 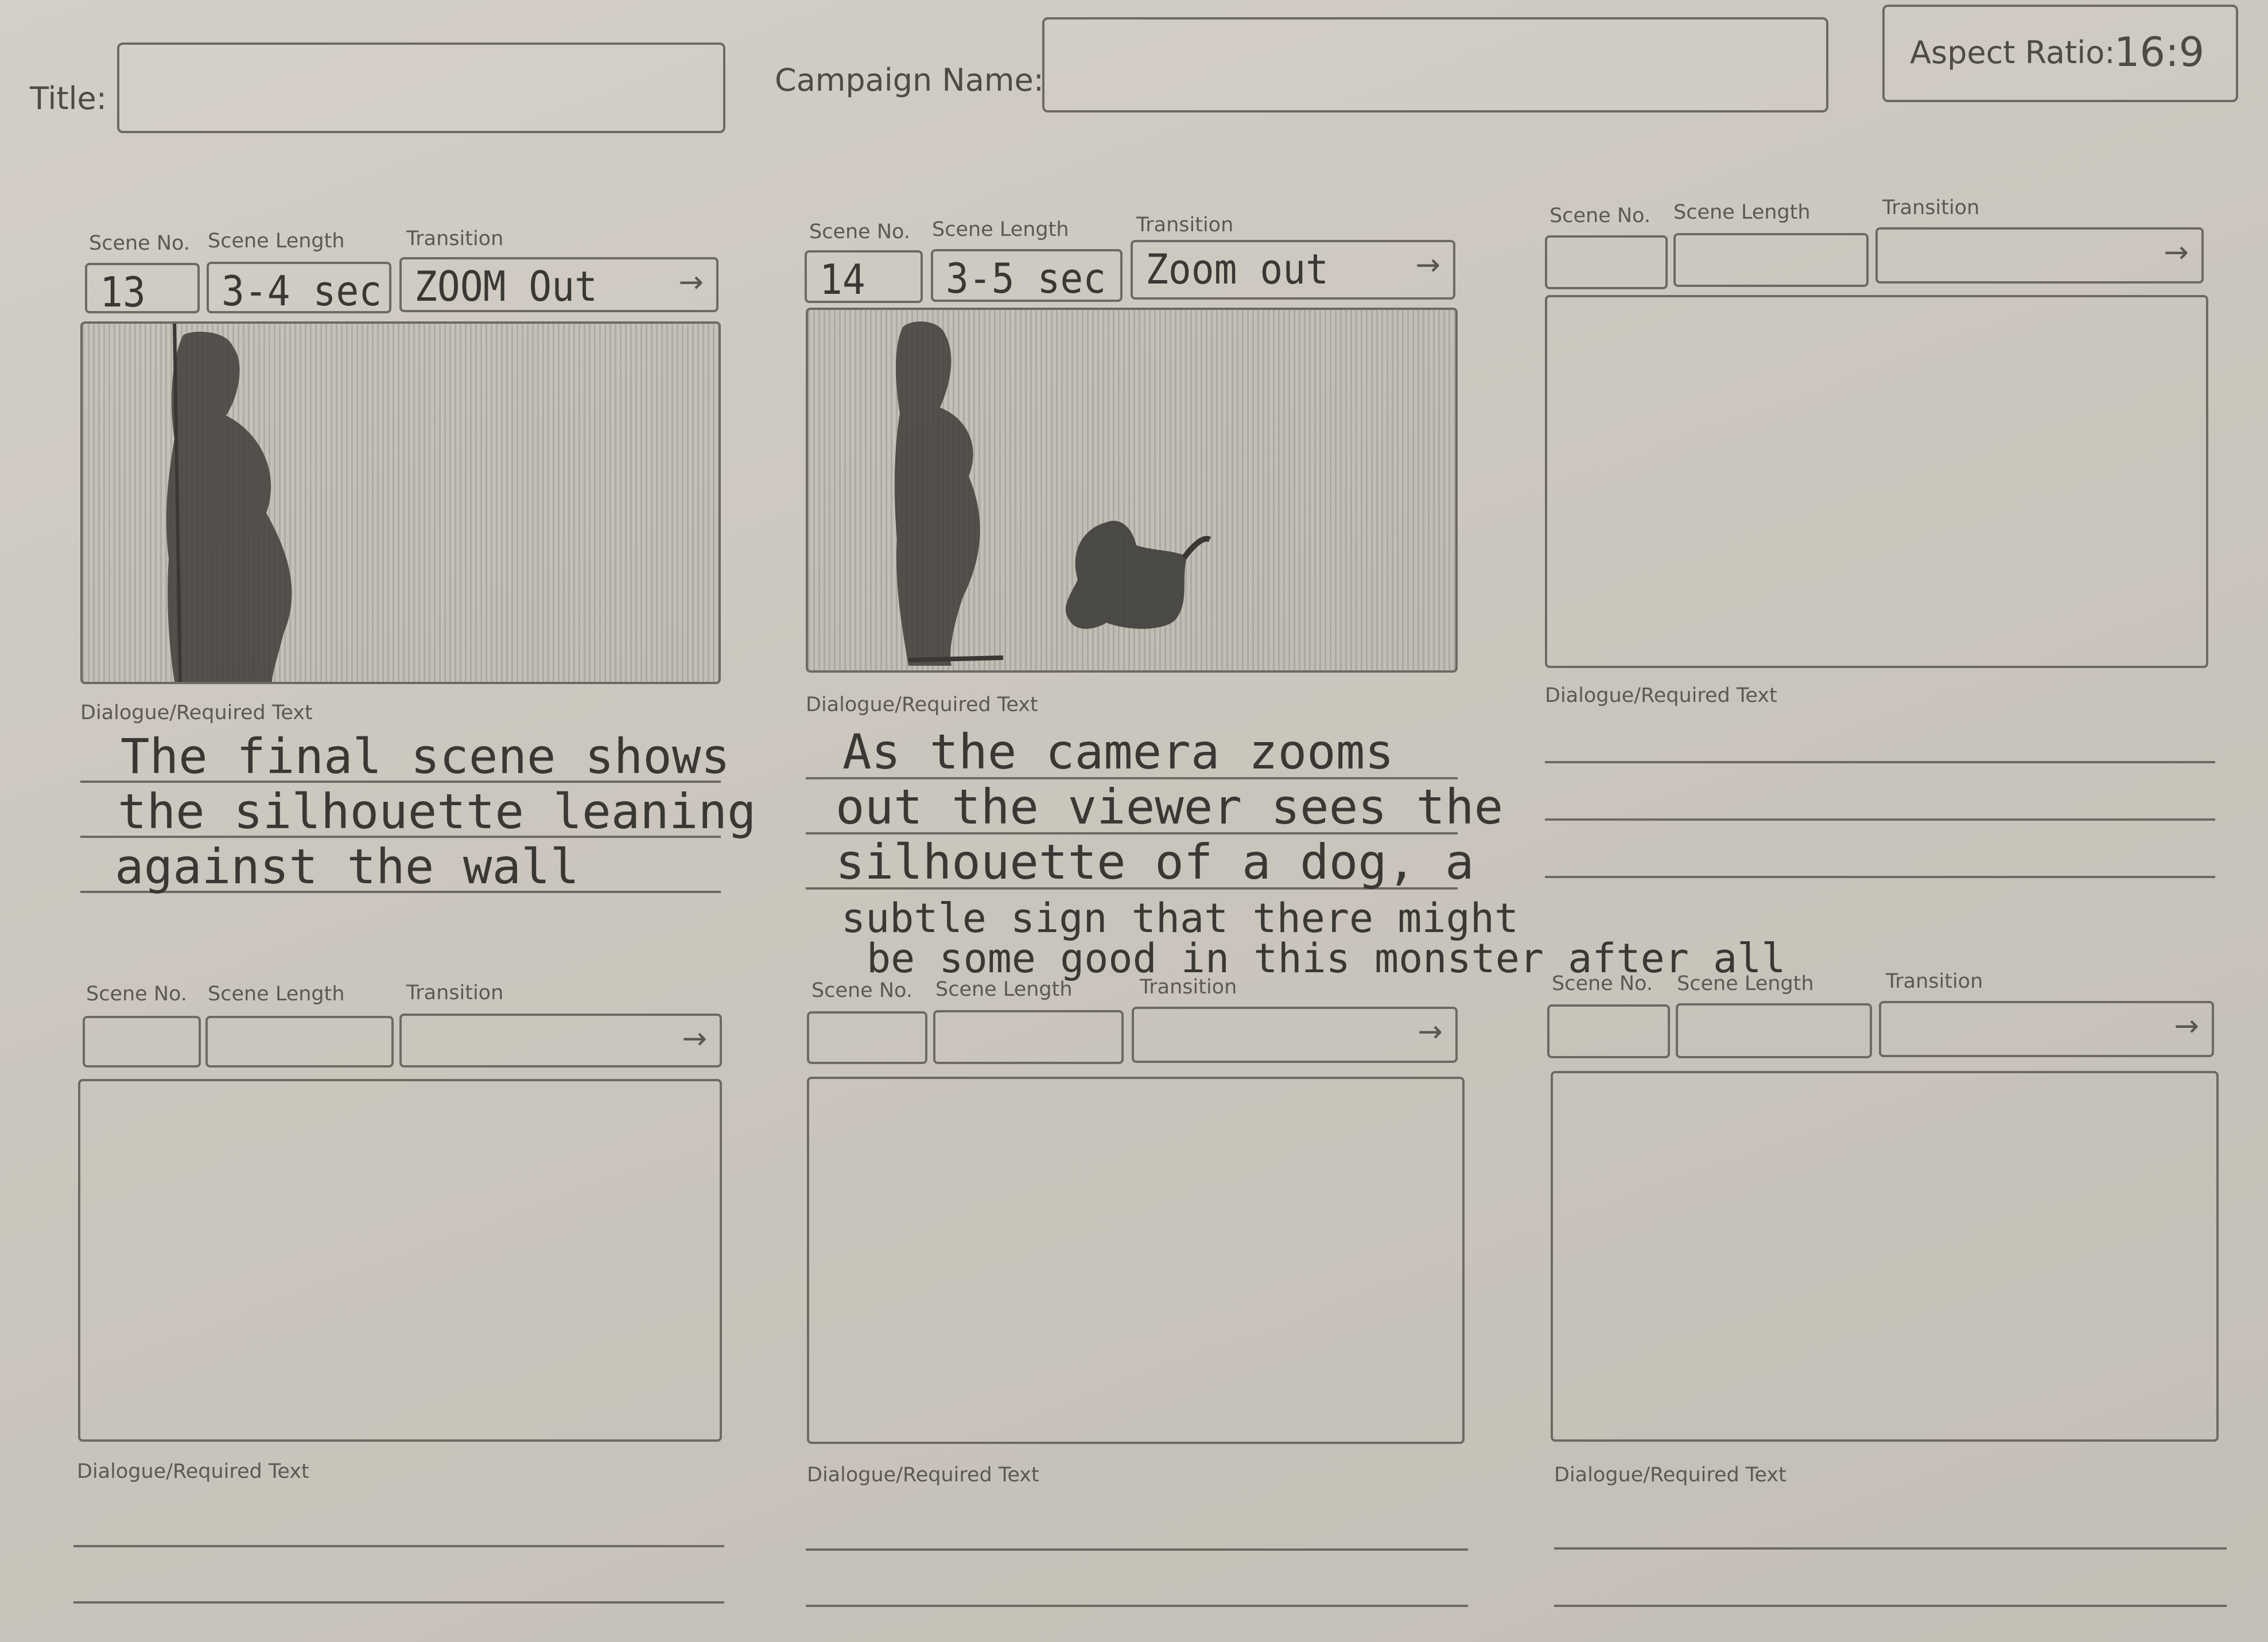 What do you see at coordinates (123, 290) in the screenshot?
I see `scene-no-value: 13` at bounding box center [123, 290].